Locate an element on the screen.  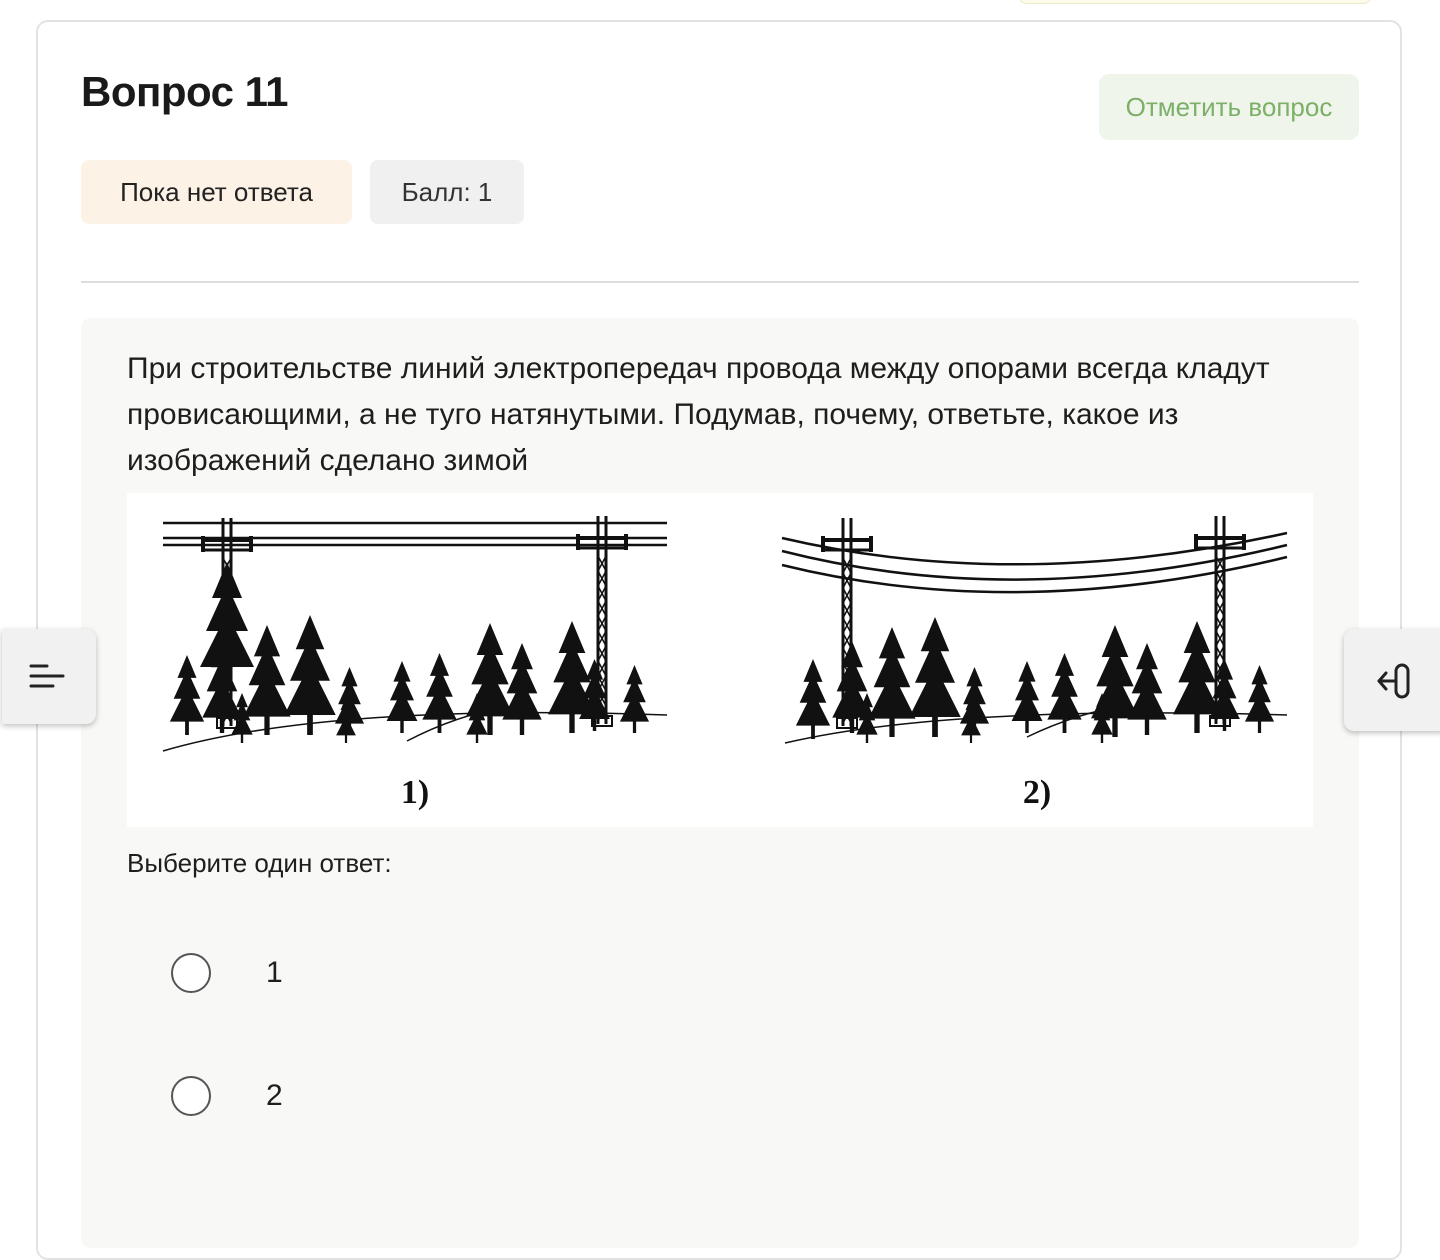
block-drawer-icon is located at coordinates (1393, 681).